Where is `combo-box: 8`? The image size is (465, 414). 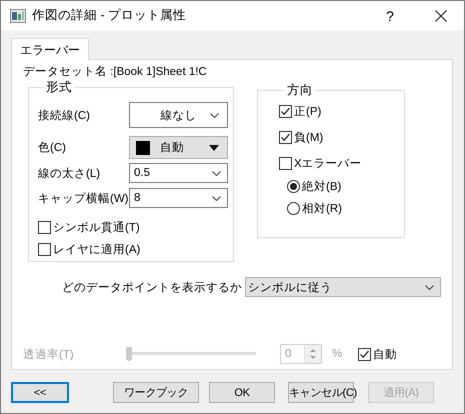 combo-box: 8 is located at coordinates (178, 198).